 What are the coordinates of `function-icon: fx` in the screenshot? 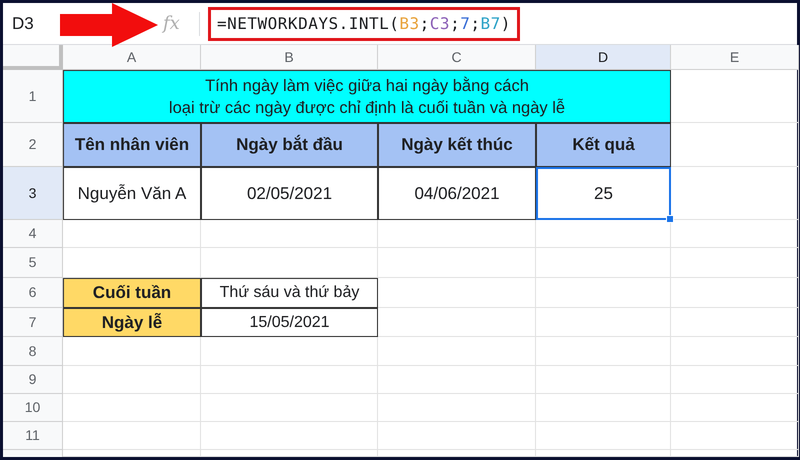 It's located at (178, 23).